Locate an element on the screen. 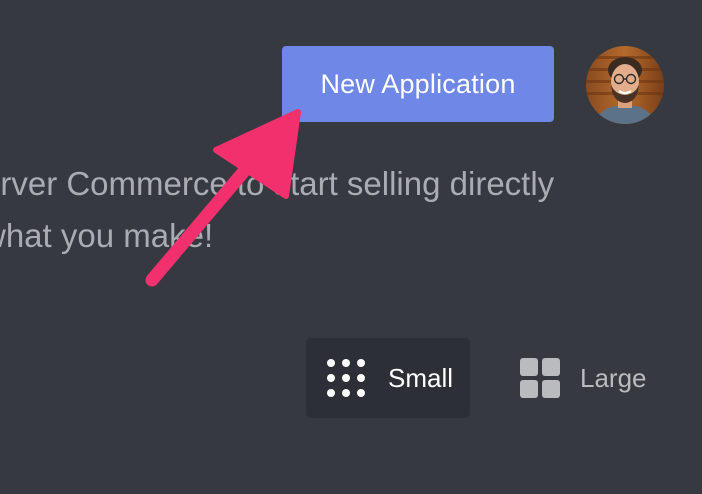  dots-grid-icon is located at coordinates (346, 378).